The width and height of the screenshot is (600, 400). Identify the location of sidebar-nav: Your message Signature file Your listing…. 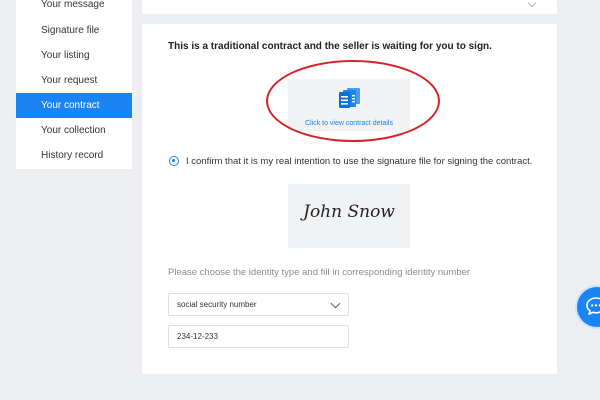
(74, 84).